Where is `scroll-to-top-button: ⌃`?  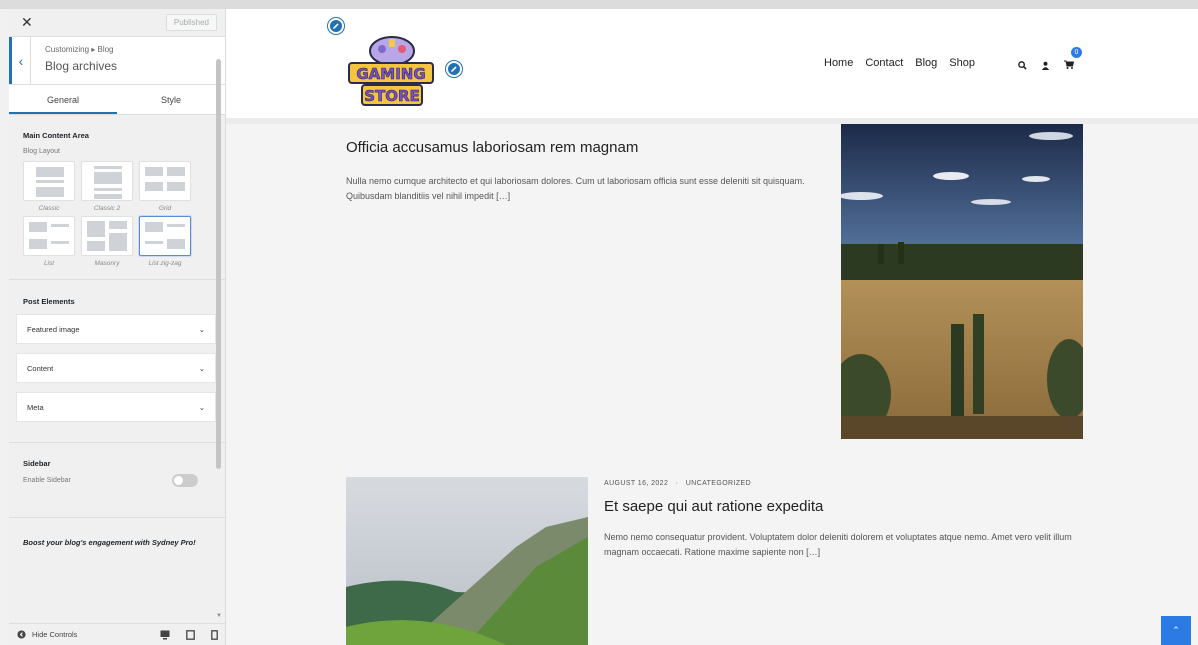 scroll-to-top-button: ⌃ is located at coordinates (1176, 630).